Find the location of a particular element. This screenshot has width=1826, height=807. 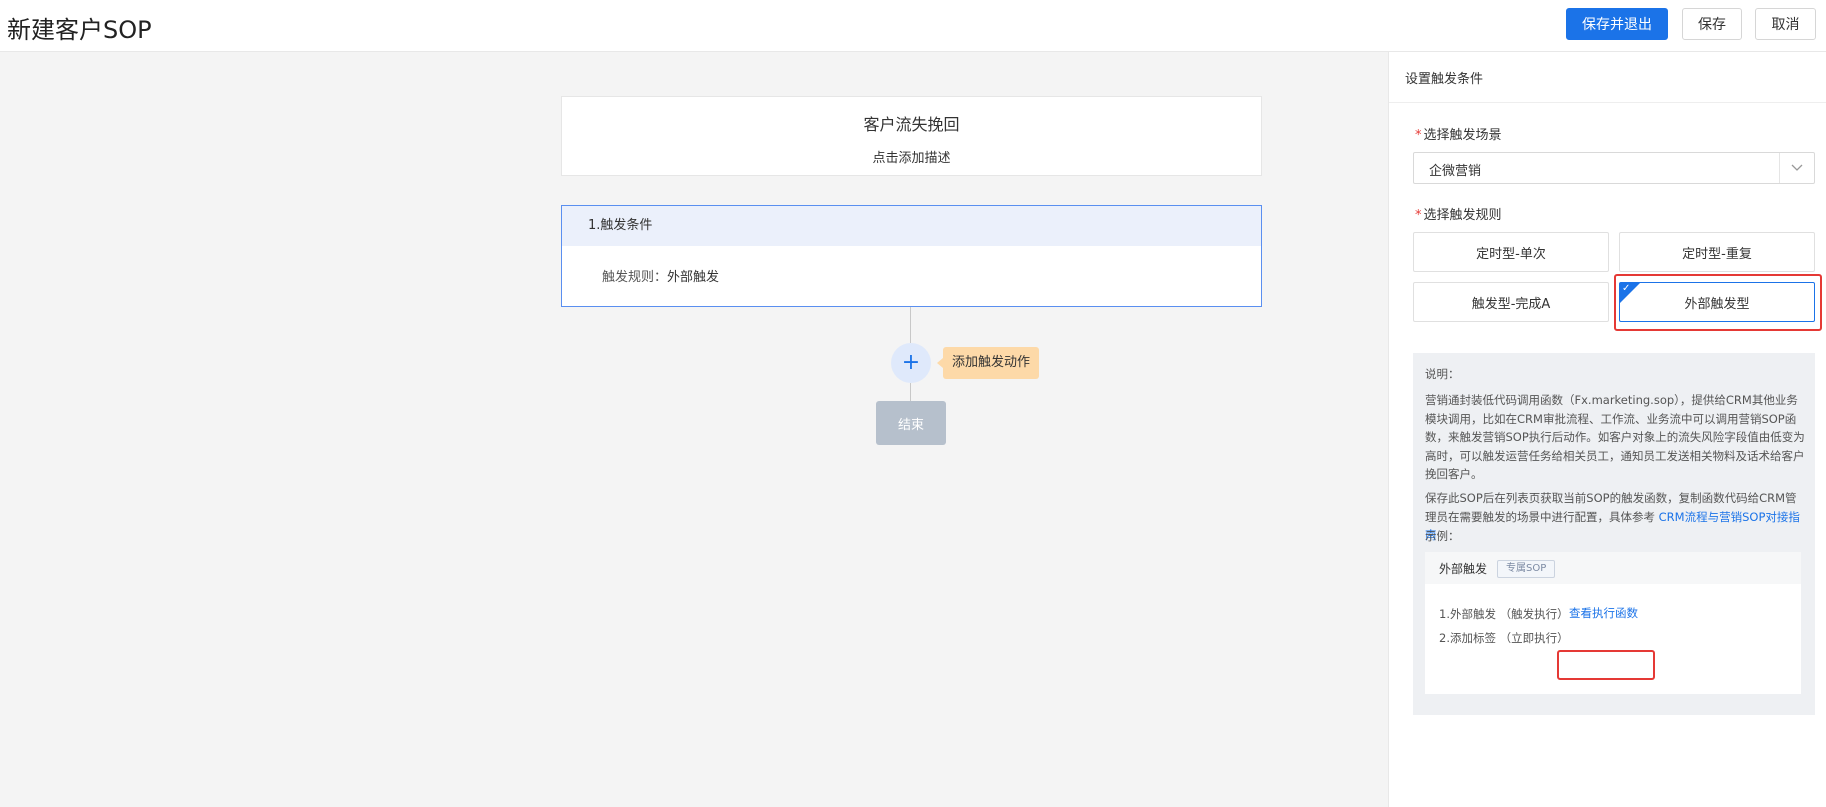

sop-description-link: 点击添加描述 is located at coordinates (911, 156).